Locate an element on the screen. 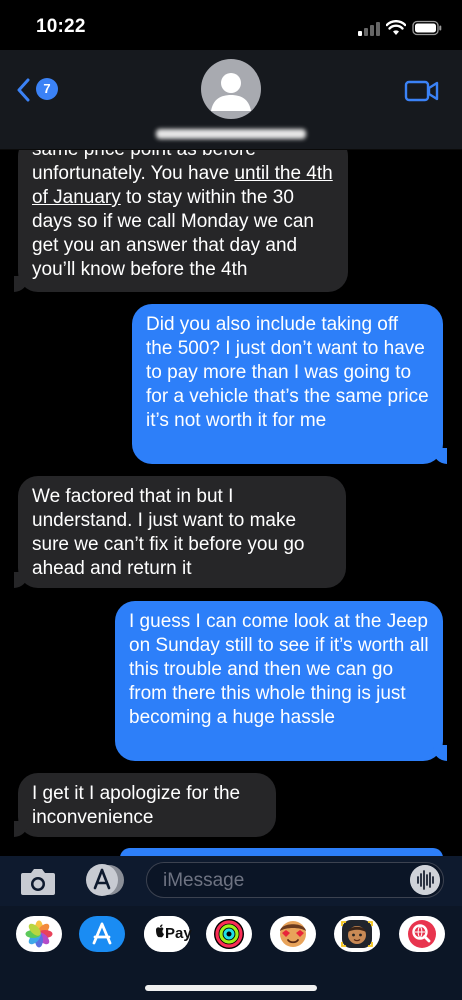  redacted-contact-name: ██████████ is located at coordinates (231, 134).